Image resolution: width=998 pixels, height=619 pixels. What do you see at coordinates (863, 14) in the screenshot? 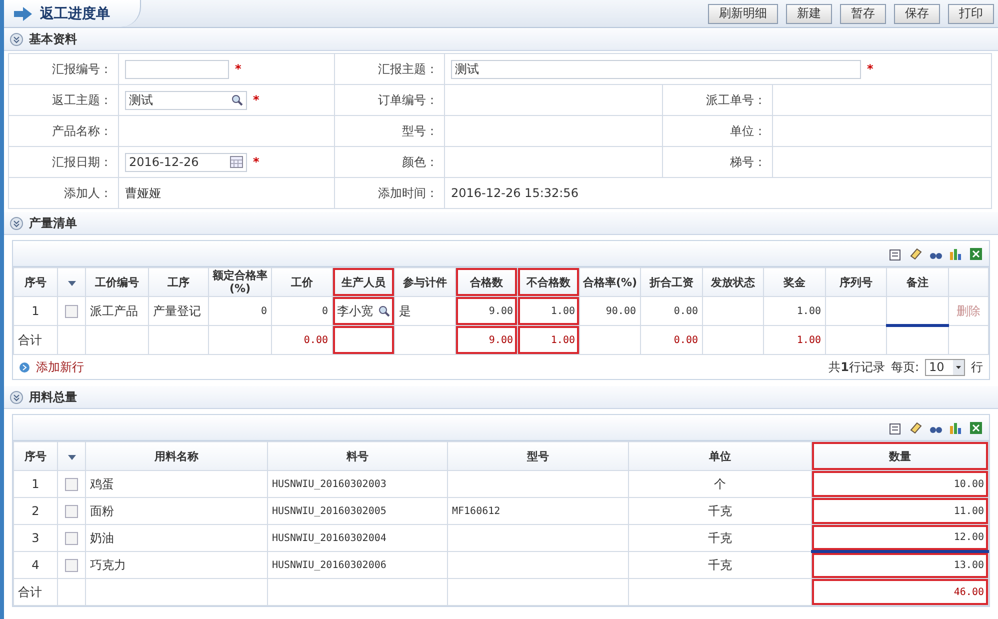
I see `toolbar-button: 暂存` at bounding box center [863, 14].